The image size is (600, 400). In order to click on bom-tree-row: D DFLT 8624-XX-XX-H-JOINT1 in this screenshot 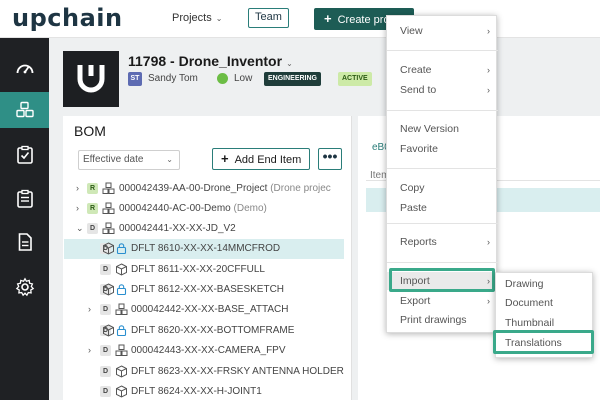, I will do `click(204, 391)`.